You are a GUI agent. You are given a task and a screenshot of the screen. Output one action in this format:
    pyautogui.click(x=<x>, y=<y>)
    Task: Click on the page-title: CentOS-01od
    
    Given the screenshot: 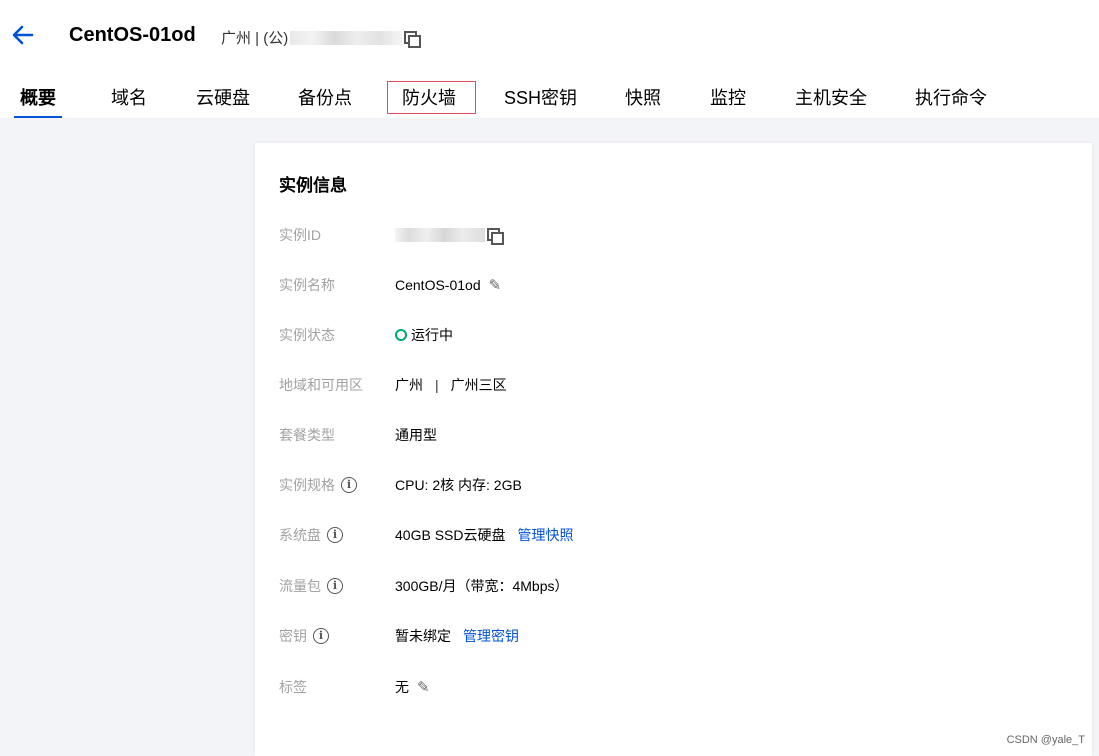 What is the action you would take?
    pyautogui.click(x=132, y=35)
    